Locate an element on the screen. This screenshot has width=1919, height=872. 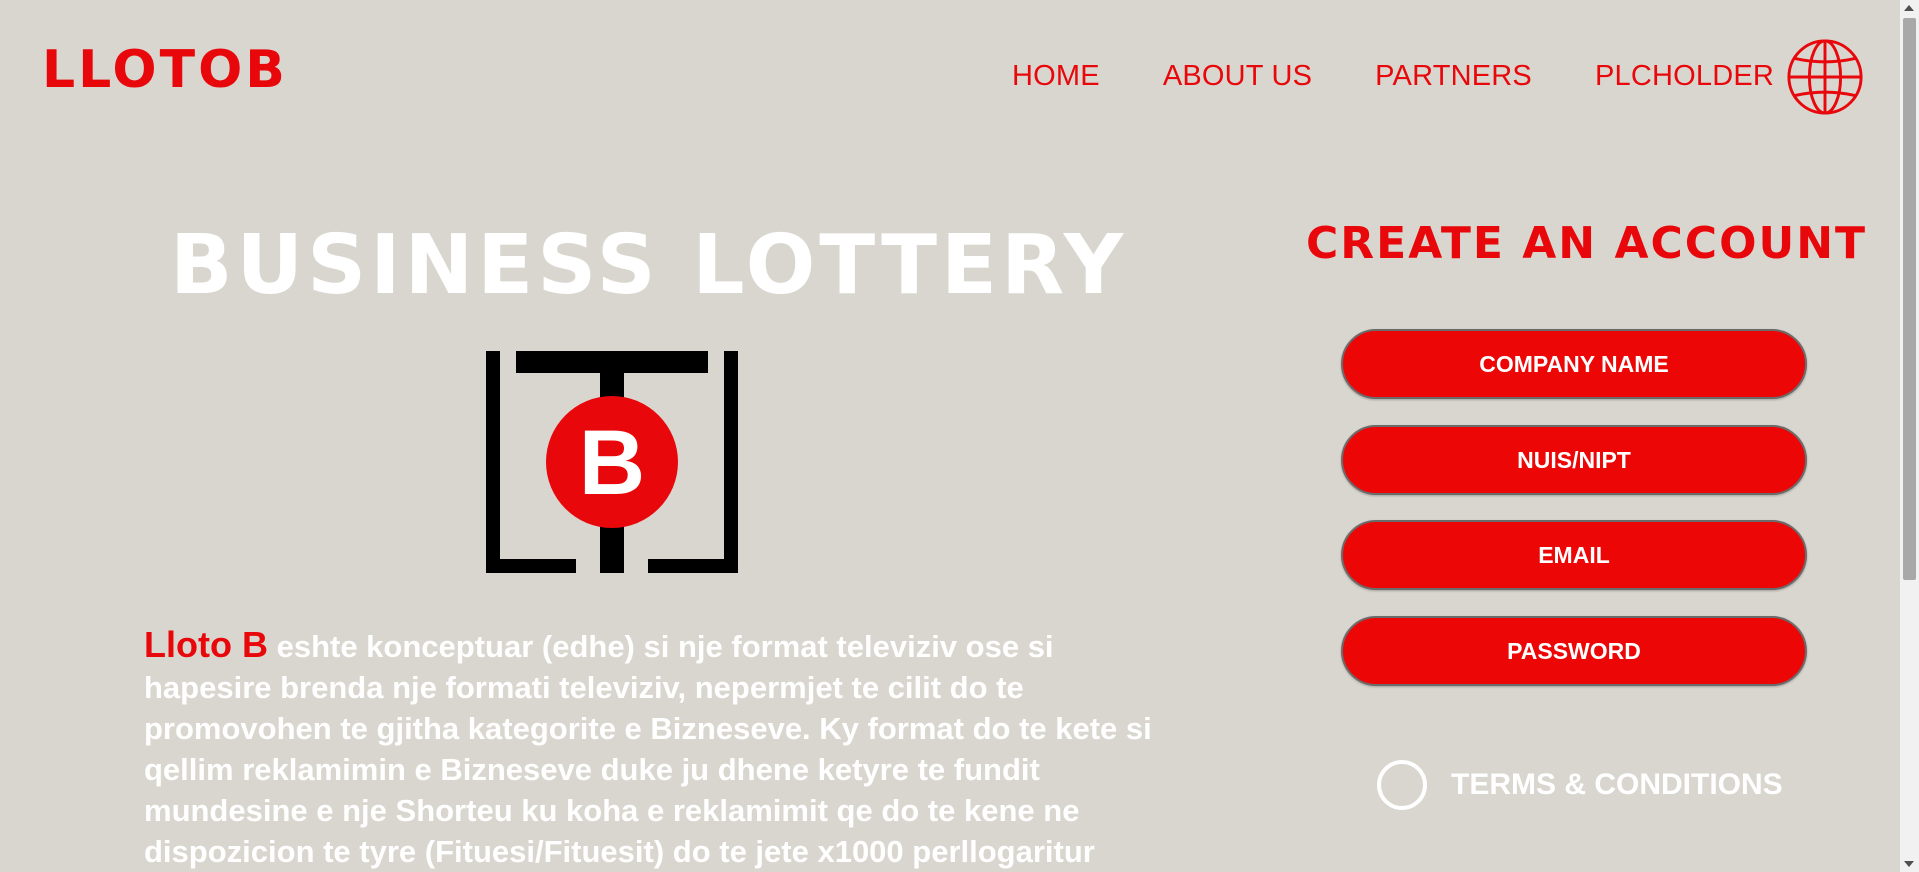
email-input is located at coordinates (1574, 555).